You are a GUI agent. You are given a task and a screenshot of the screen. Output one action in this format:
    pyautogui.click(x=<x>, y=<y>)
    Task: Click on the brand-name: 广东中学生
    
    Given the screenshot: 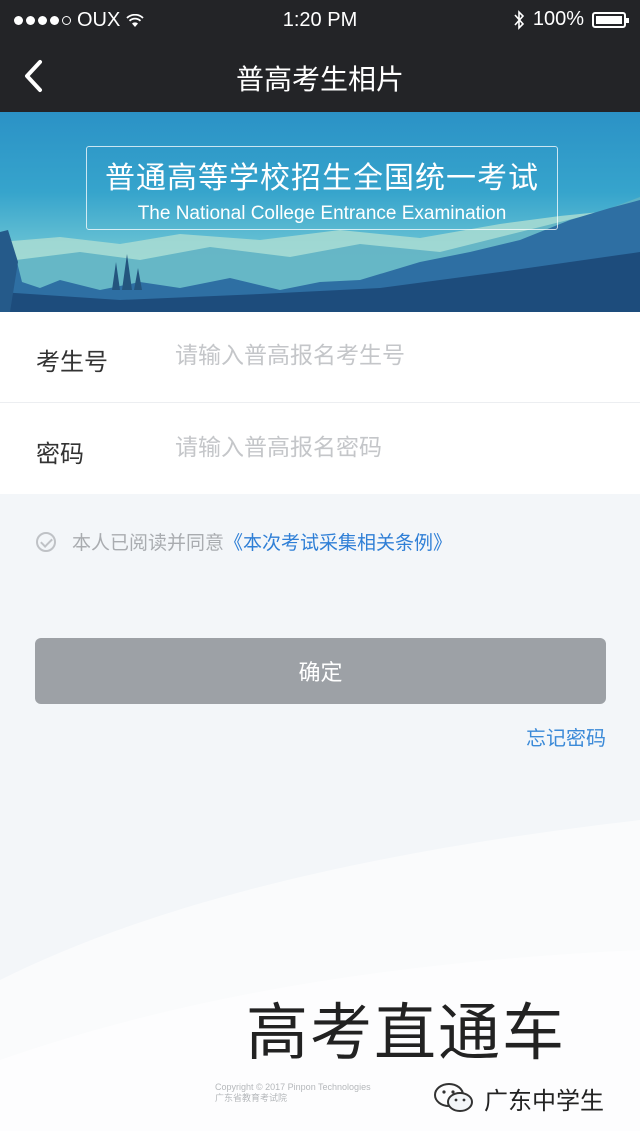 What is the action you would take?
    pyautogui.click(x=544, y=1100)
    